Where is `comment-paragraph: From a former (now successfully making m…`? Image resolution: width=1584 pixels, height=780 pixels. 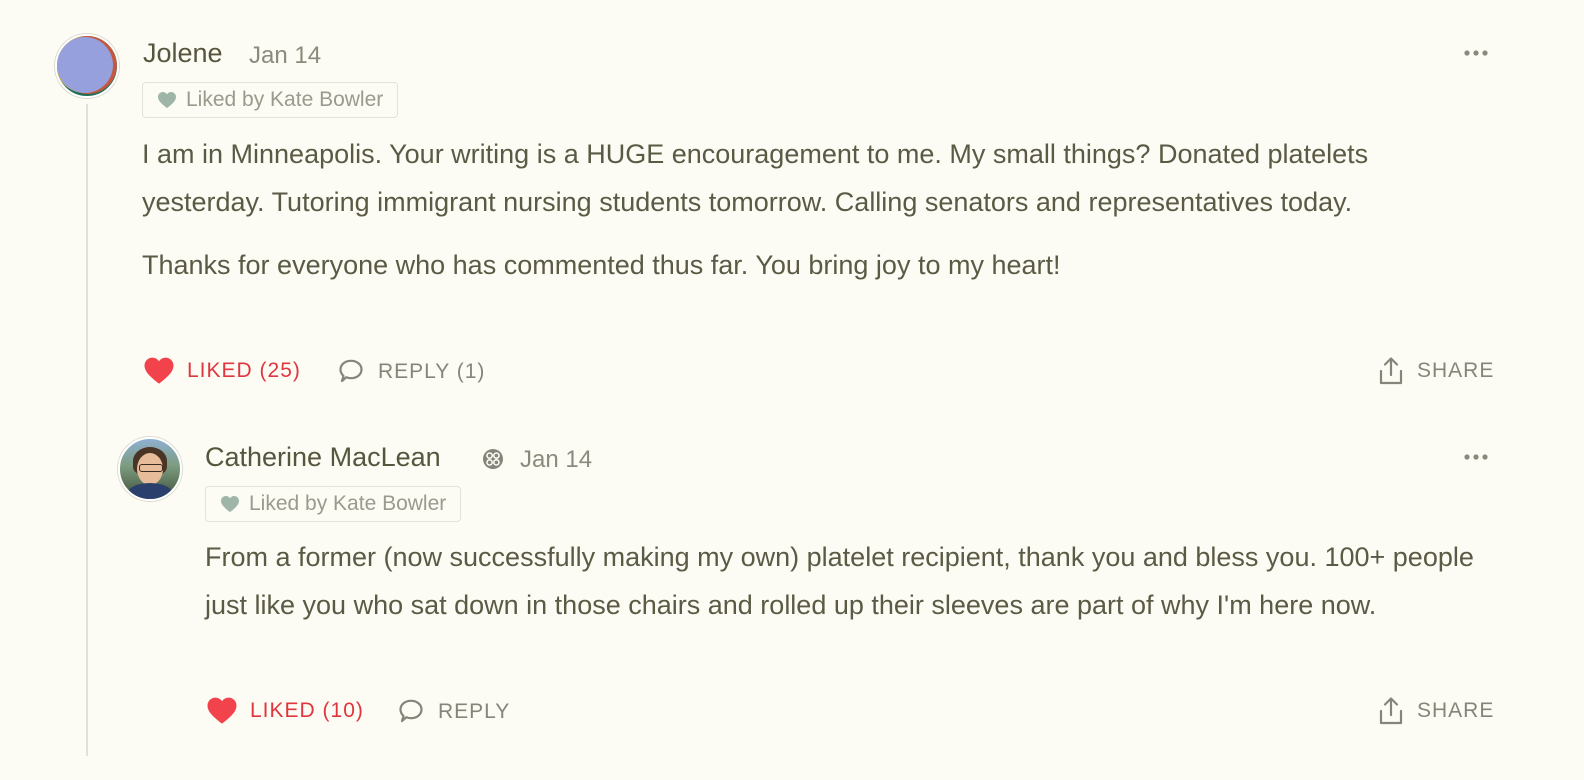
comment-paragraph: From a former (now successfully making m… is located at coordinates (839, 581).